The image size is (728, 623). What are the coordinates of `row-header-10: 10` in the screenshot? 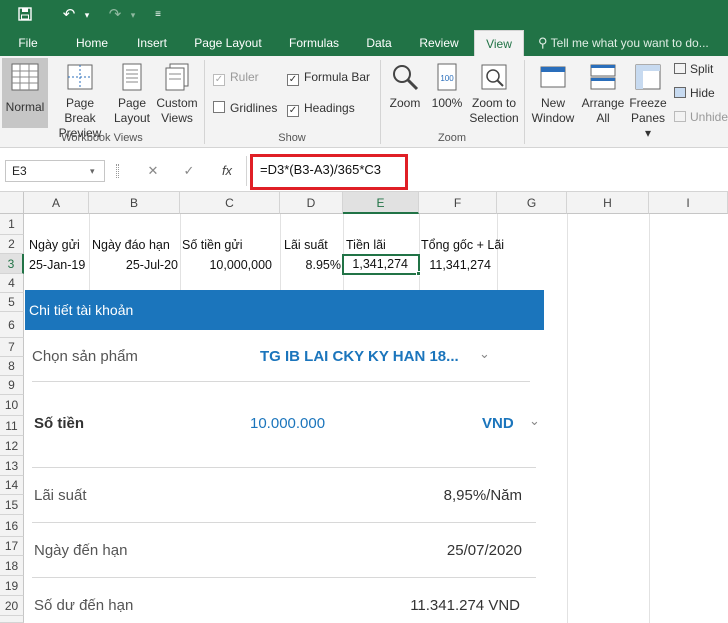 It's located at (12, 405).